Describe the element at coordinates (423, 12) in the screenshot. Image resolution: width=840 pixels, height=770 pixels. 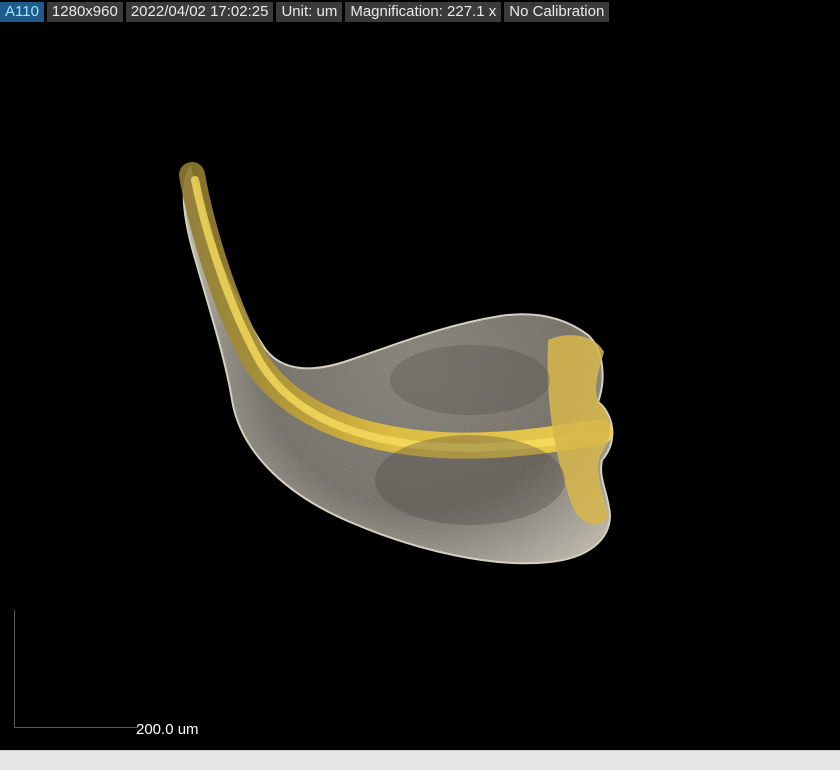
I see `magnification-label: Magnification: 227.1 x` at that location.